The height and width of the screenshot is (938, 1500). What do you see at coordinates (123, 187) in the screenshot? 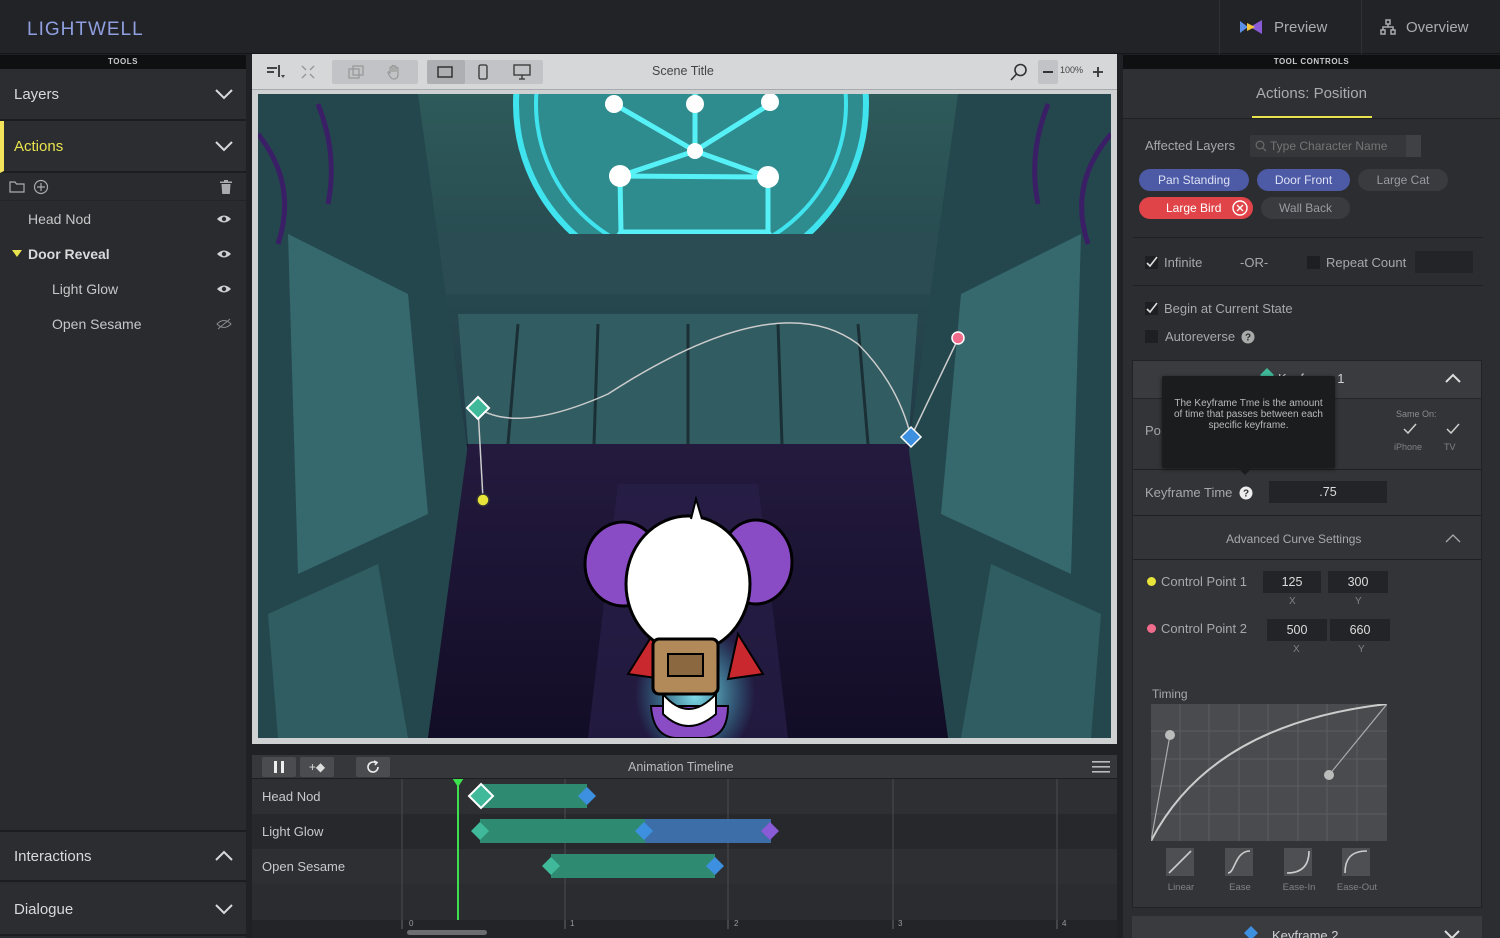
I see `actions-toolbar` at bounding box center [123, 187].